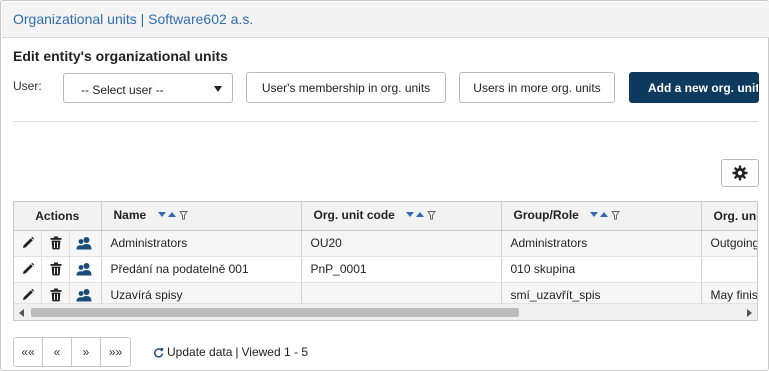 The height and width of the screenshot is (371, 769). I want to click on first-page-button: ««, so click(28, 352).